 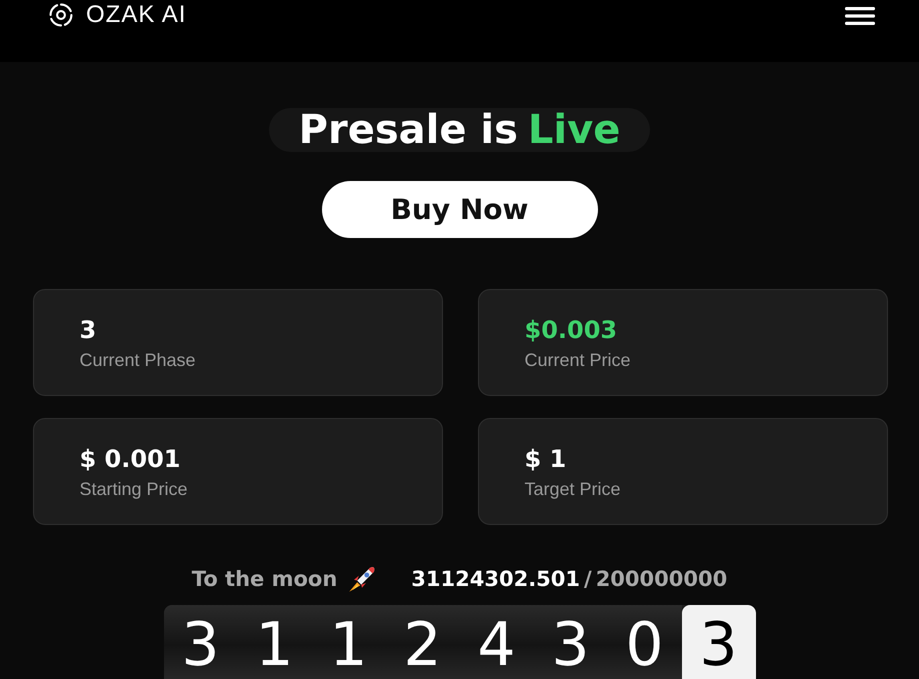 I want to click on counter-digit: 2, so click(x=423, y=642).